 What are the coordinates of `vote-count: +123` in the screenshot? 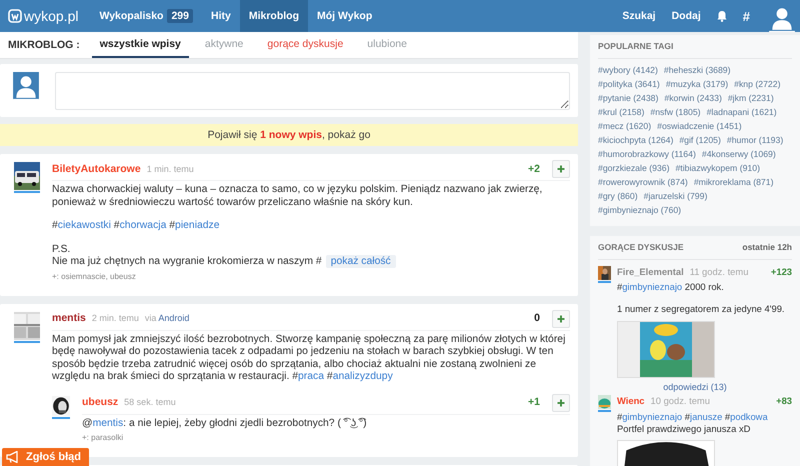 It's located at (781, 272).